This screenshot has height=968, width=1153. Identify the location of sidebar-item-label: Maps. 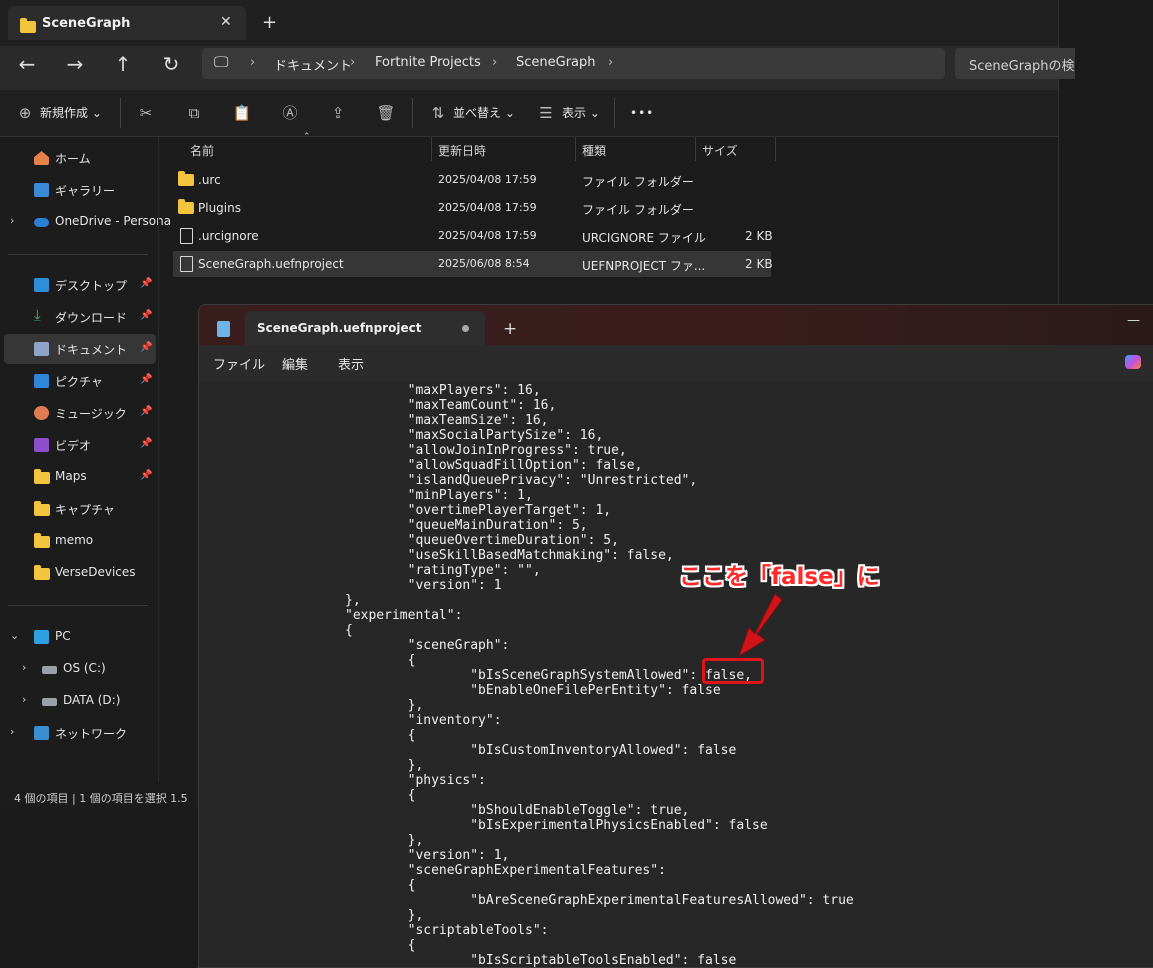
(71, 476).